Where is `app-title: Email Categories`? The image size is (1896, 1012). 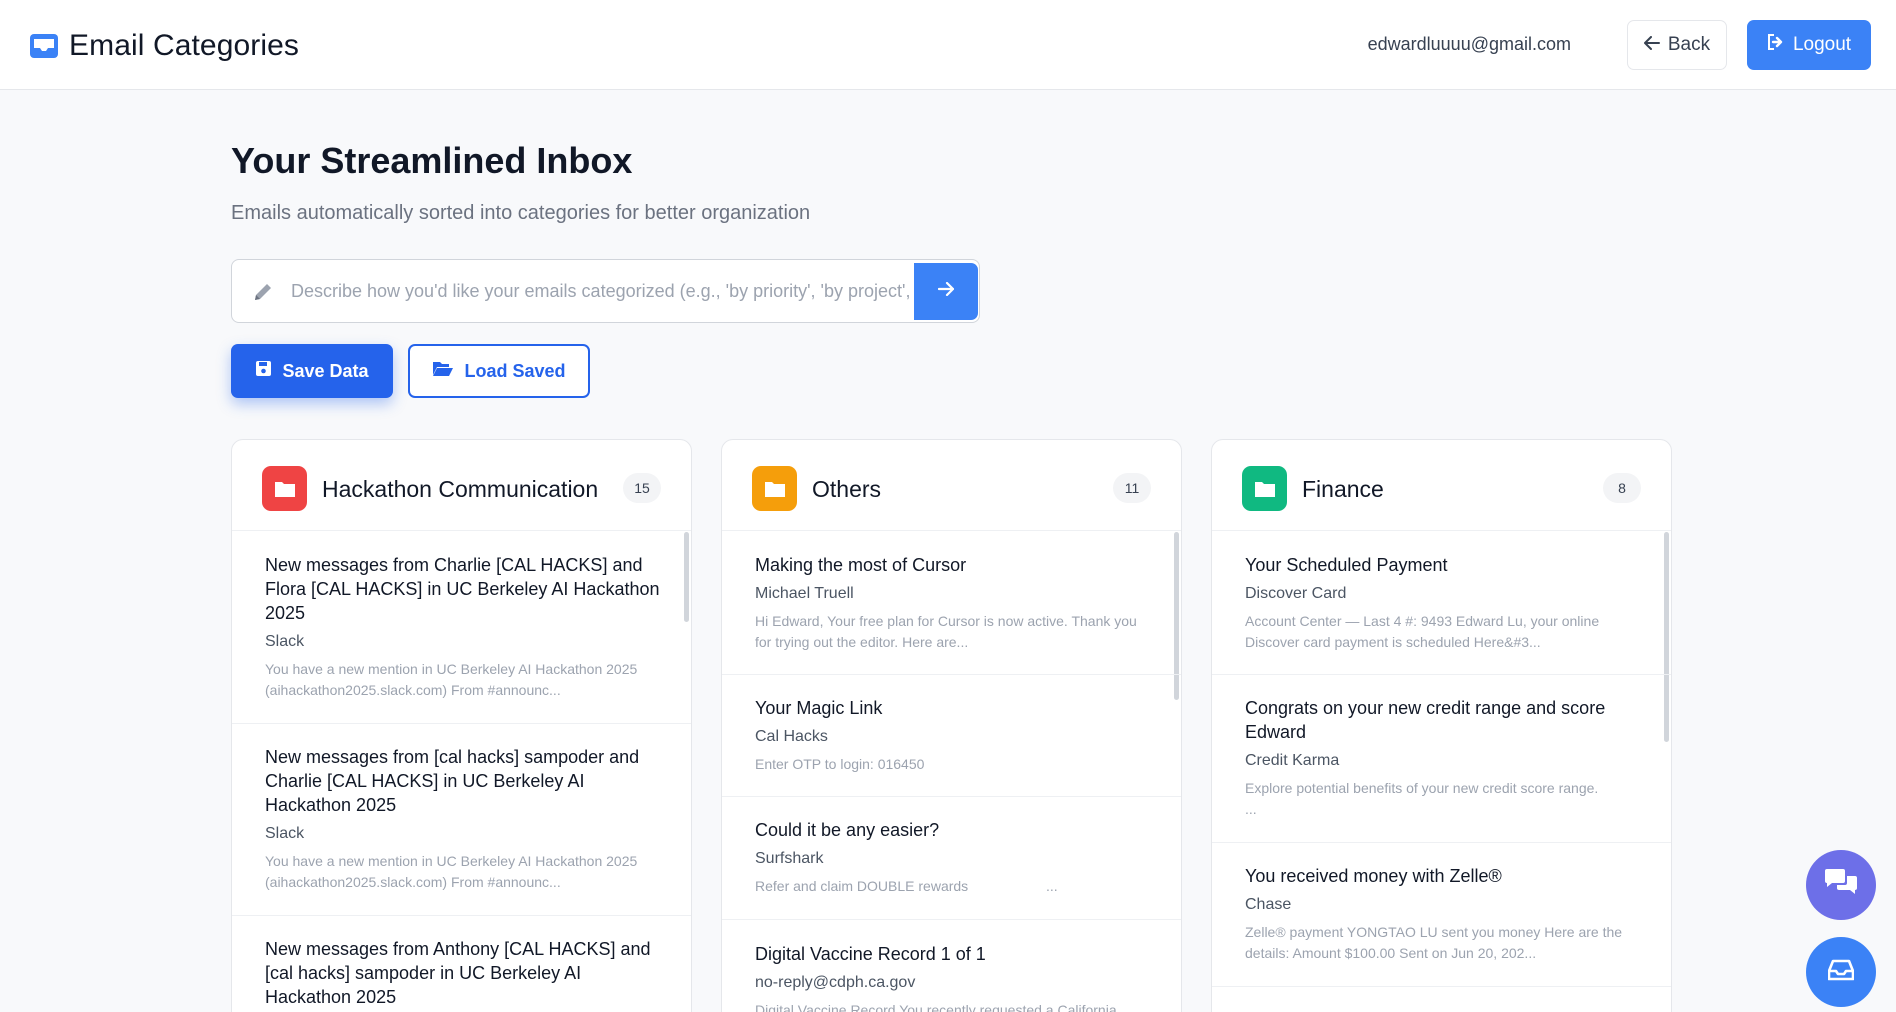 app-title: Email Categories is located at coordinates (184, 45).